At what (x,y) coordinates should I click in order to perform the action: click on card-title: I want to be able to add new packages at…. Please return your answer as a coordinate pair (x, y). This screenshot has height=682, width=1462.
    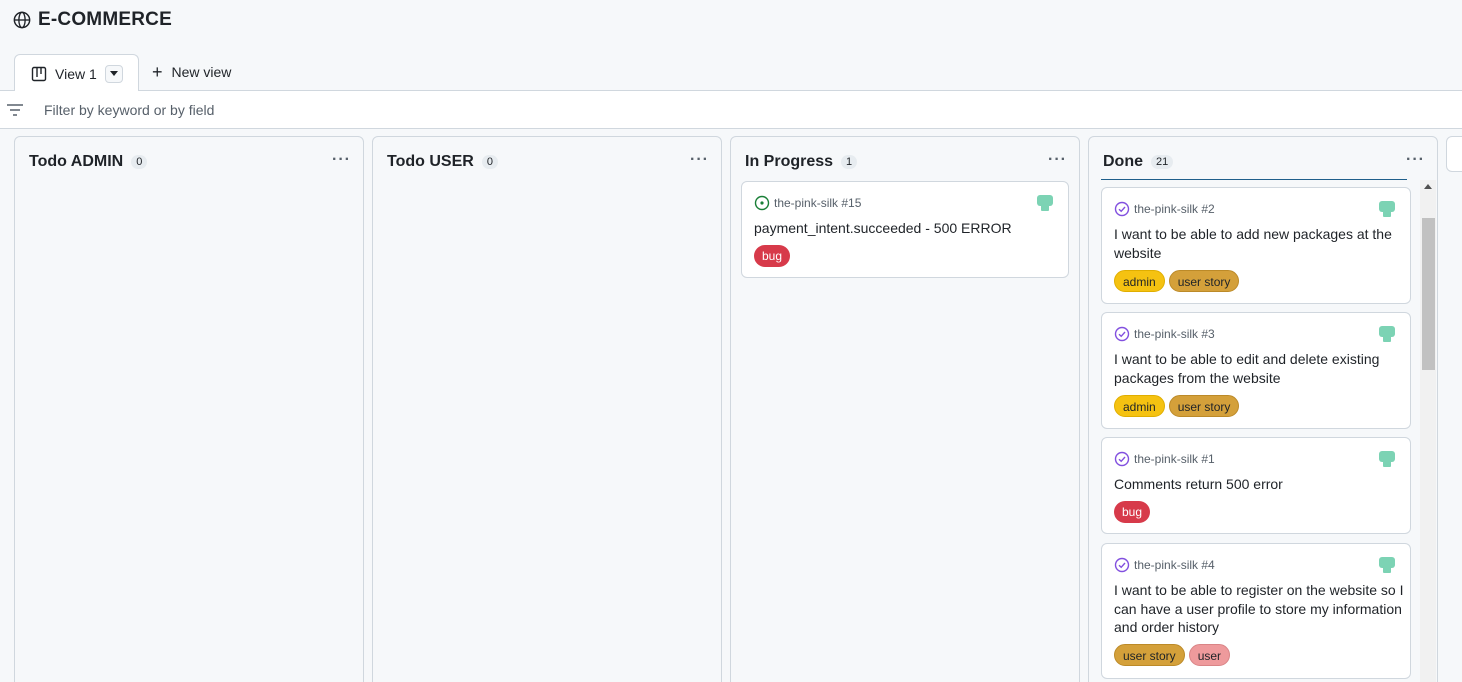
    Looking at the image, I should click on (1259, 243).